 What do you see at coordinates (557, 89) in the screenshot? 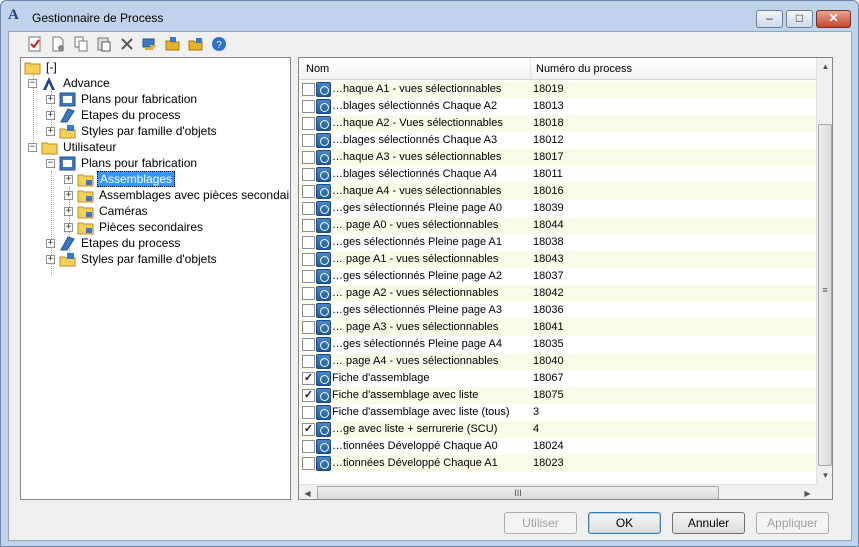
I see `table-row: …haque A1 - vues sélectionnables 18019` at bounding box center [557, 89].